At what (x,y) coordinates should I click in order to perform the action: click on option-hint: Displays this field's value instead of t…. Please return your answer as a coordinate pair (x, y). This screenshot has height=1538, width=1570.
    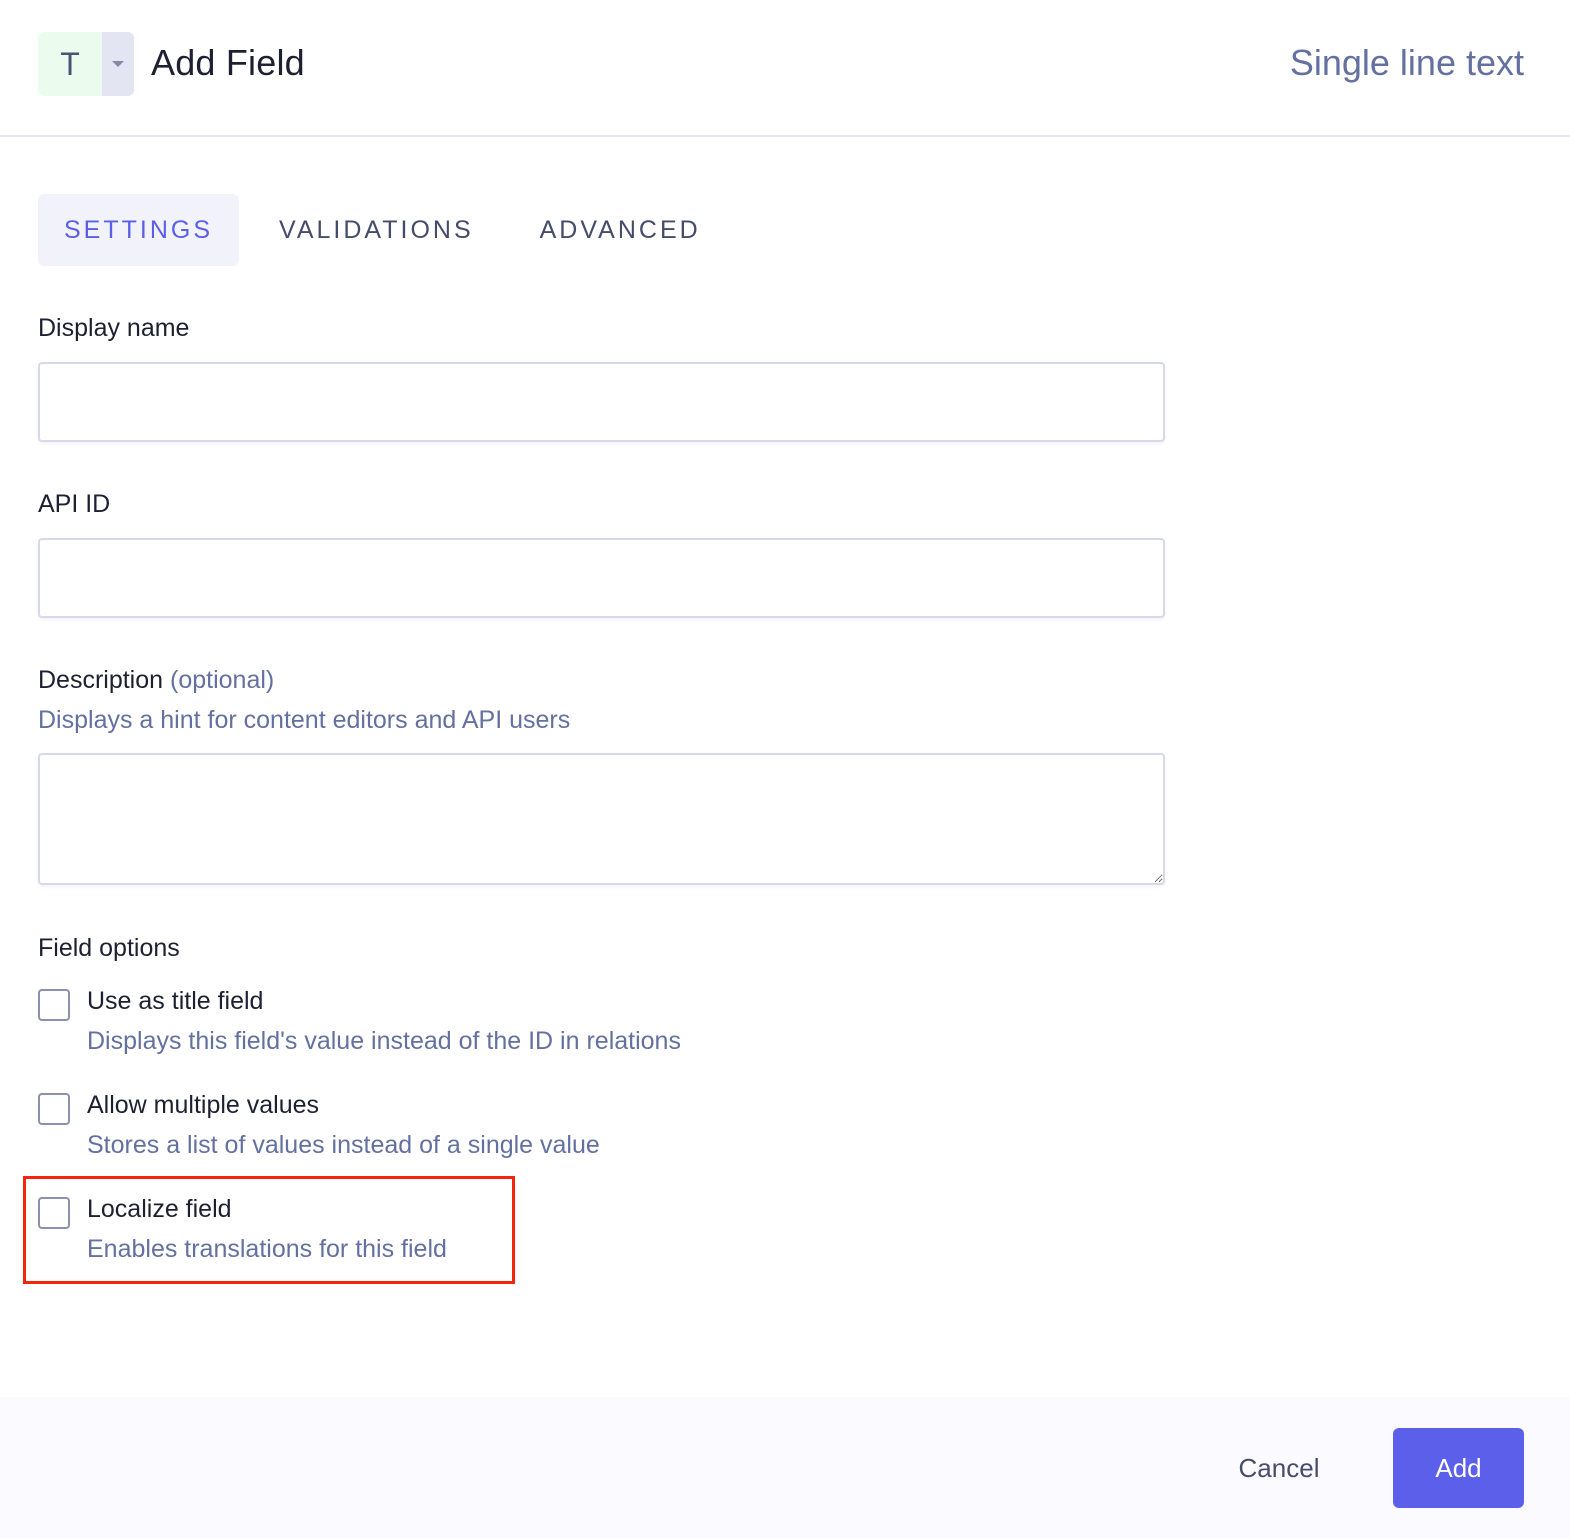
    Looking at the image, I should click on (384, 1041).